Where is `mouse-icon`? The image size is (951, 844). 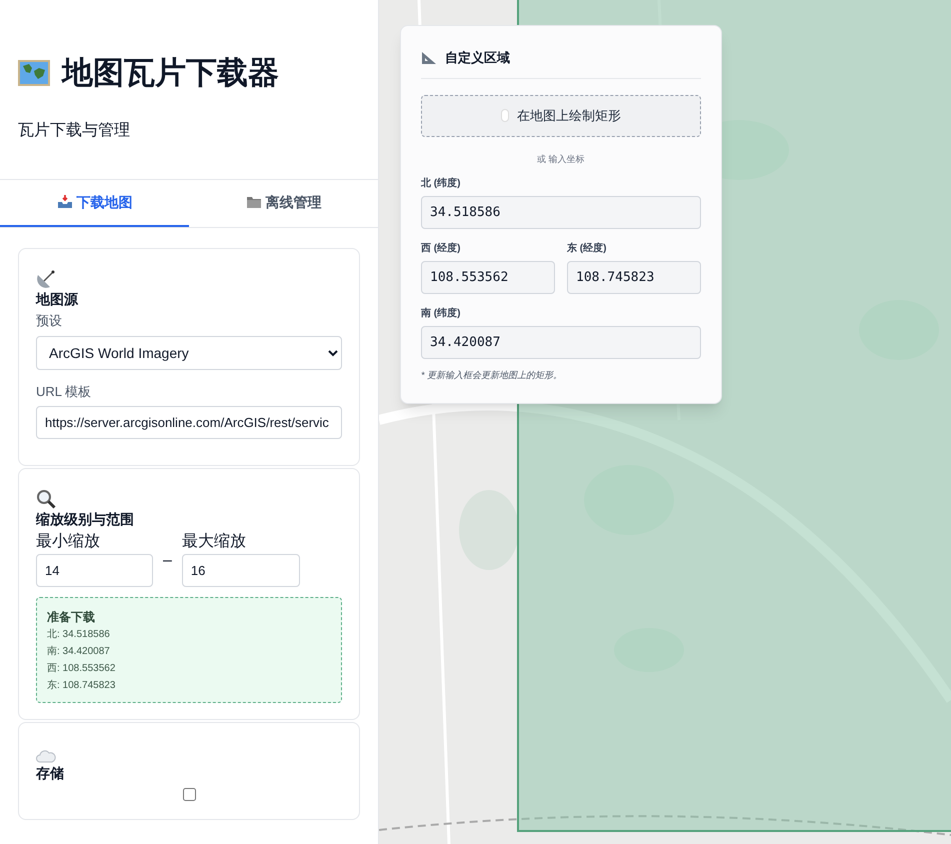 mouse-icon is located at coordinates (505, 115).